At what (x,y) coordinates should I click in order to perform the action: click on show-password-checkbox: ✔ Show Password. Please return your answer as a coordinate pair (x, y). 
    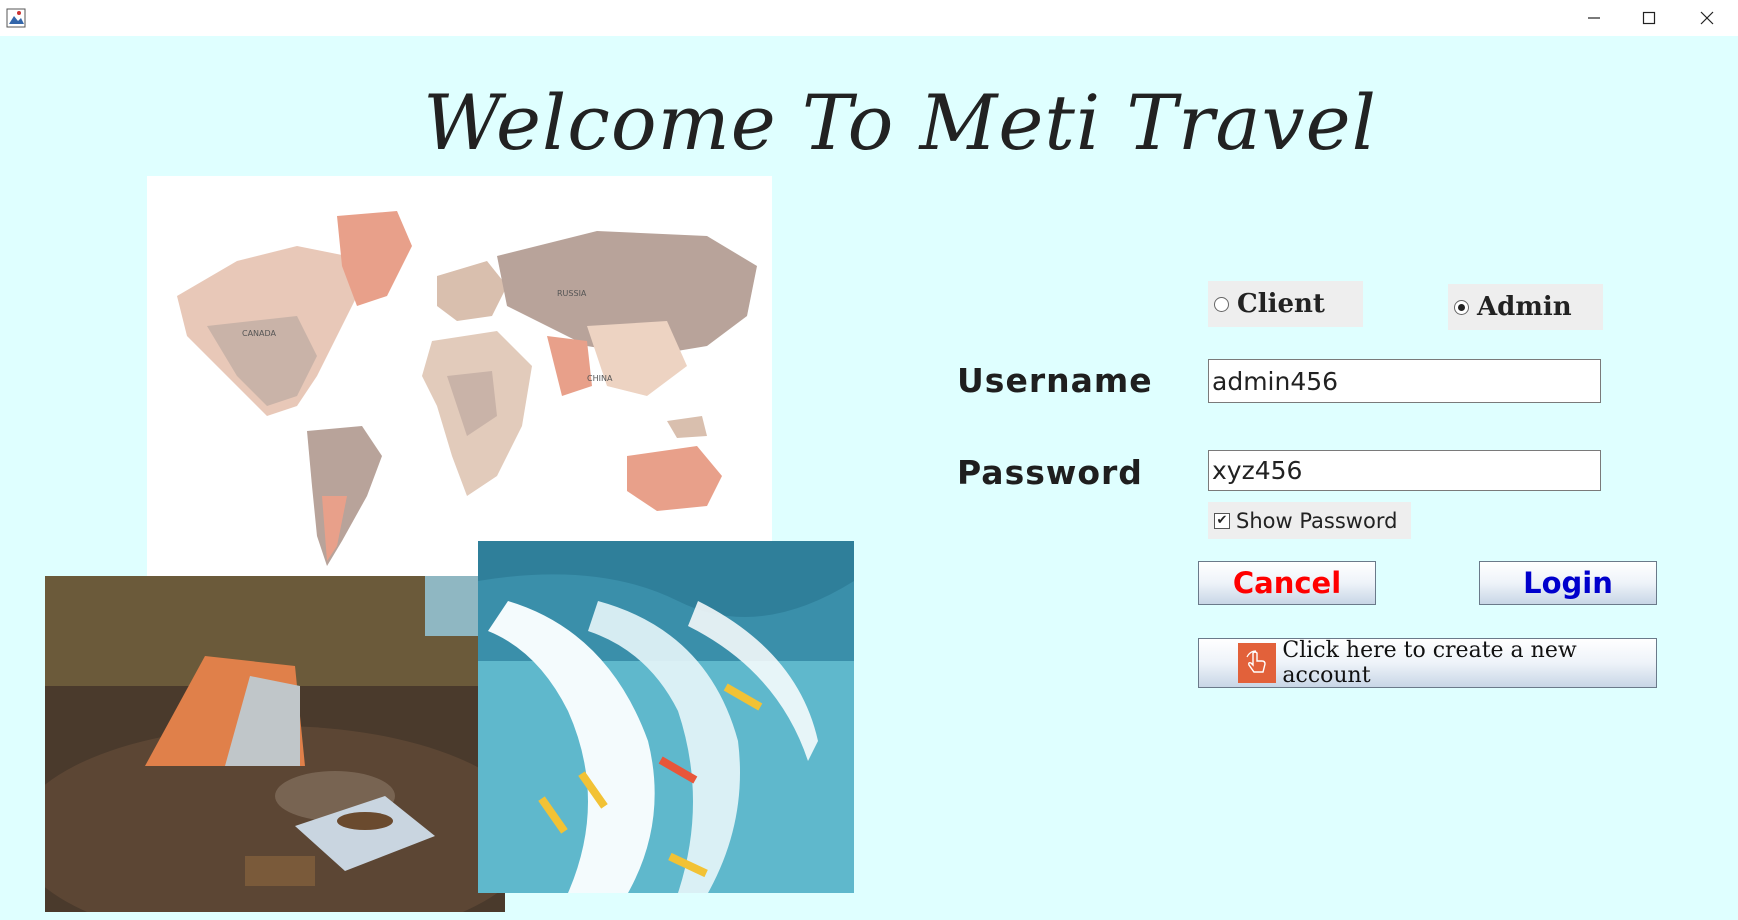
    Looking at the image, I should click on (1309, 520).